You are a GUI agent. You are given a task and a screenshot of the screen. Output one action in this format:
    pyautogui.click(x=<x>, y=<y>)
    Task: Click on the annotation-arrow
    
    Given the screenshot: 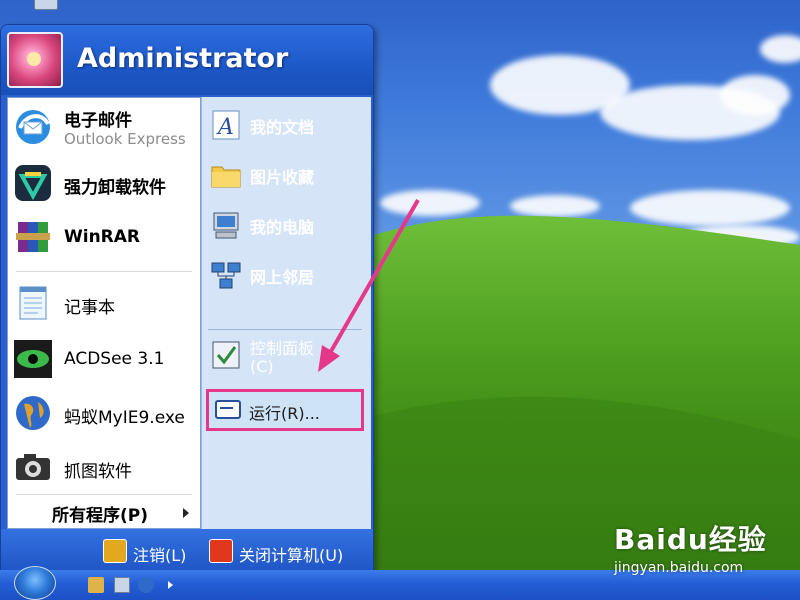 What is the action you would take?
    pyautogui.click(x=369, y=285)
    